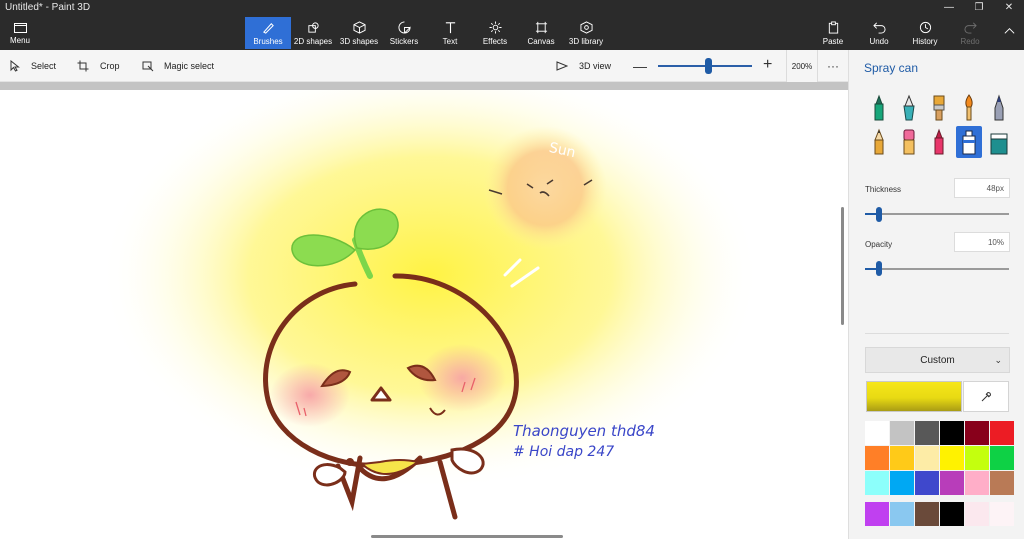 The width and height of the screenshot is (1024, 539). Describe the element at coordinates (708, 66) in the screenshot. I see `zoom-slider-thumb` at that location.